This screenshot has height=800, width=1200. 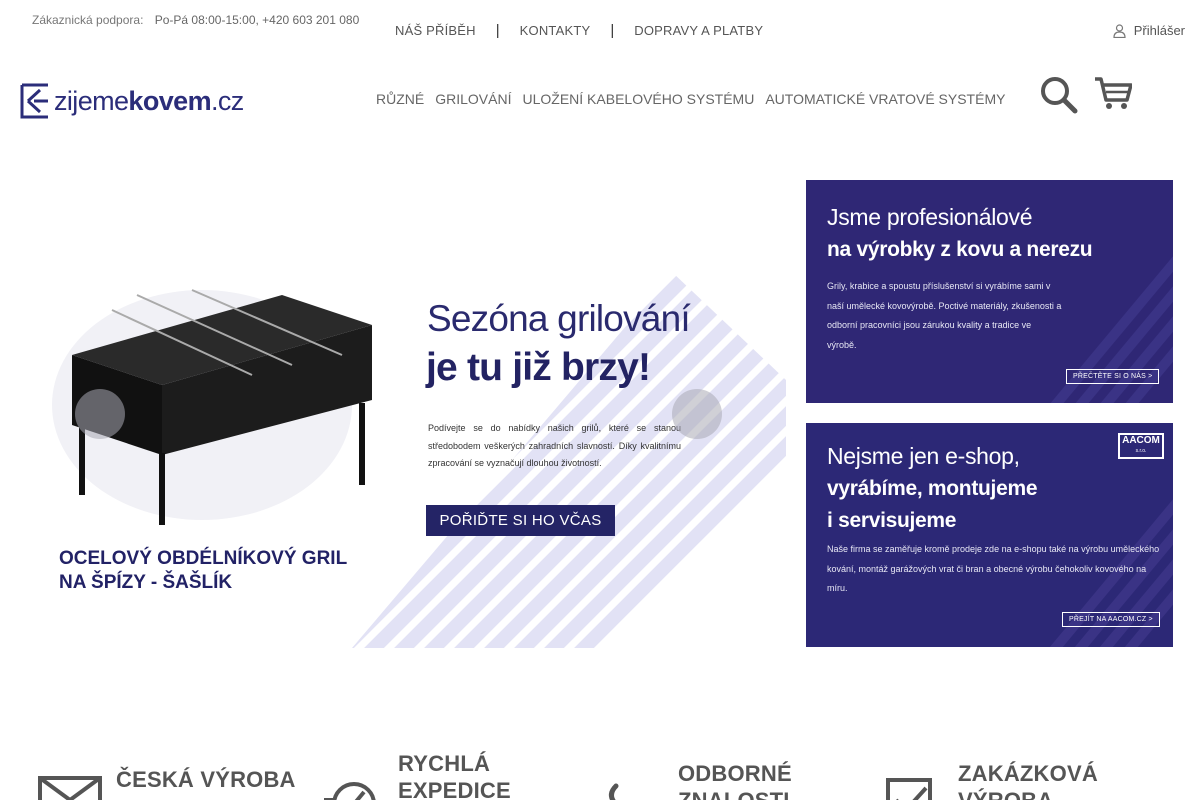 I want to click on top-nav: NÁŠ PŘÍBĚH | KONTAKTY | DOPRAVY A PLATBY, so click(x=605, y=30).